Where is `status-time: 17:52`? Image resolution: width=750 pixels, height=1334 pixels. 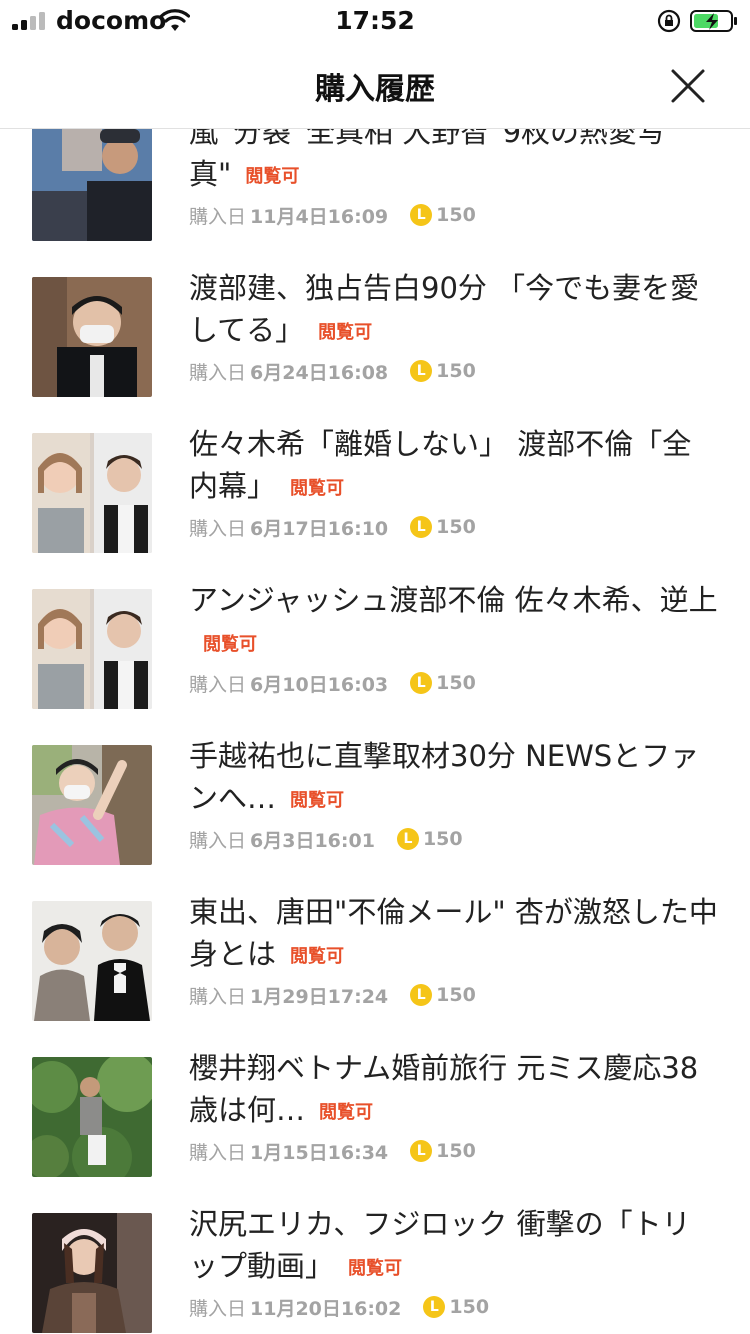
status-time: 17:52 is located at coordinates (375, 20).